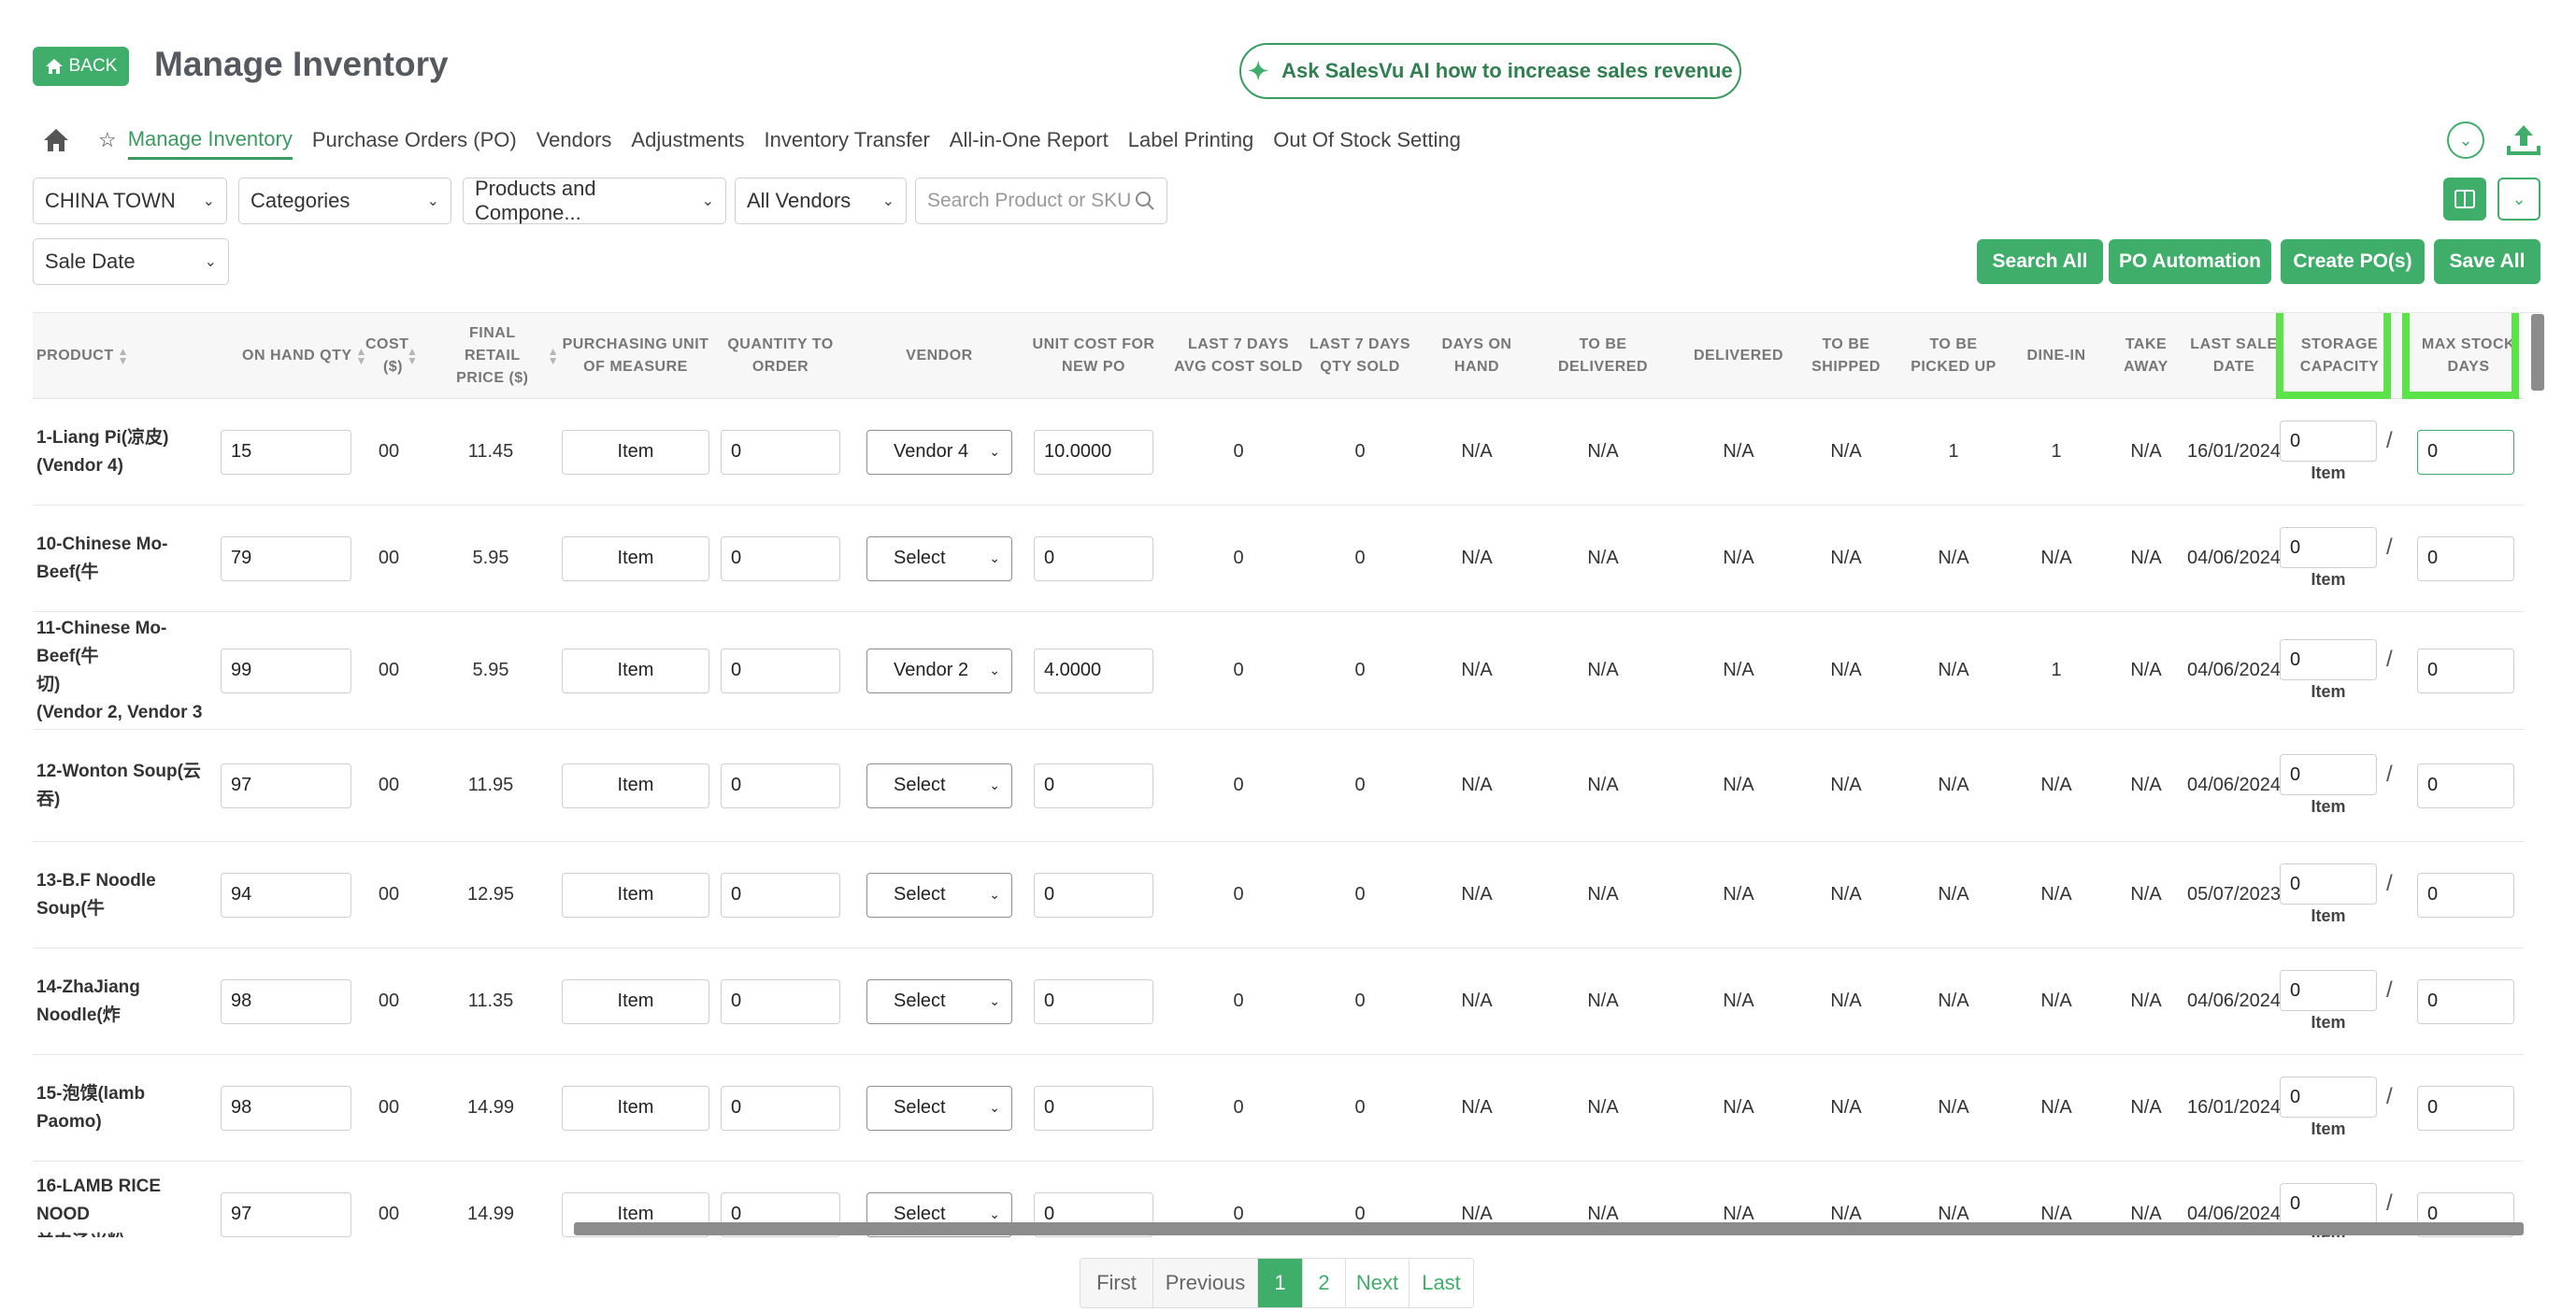 The image size is (2576, 1312). I want to click on create-po-button: Create PO(s), so click(2353, 261).